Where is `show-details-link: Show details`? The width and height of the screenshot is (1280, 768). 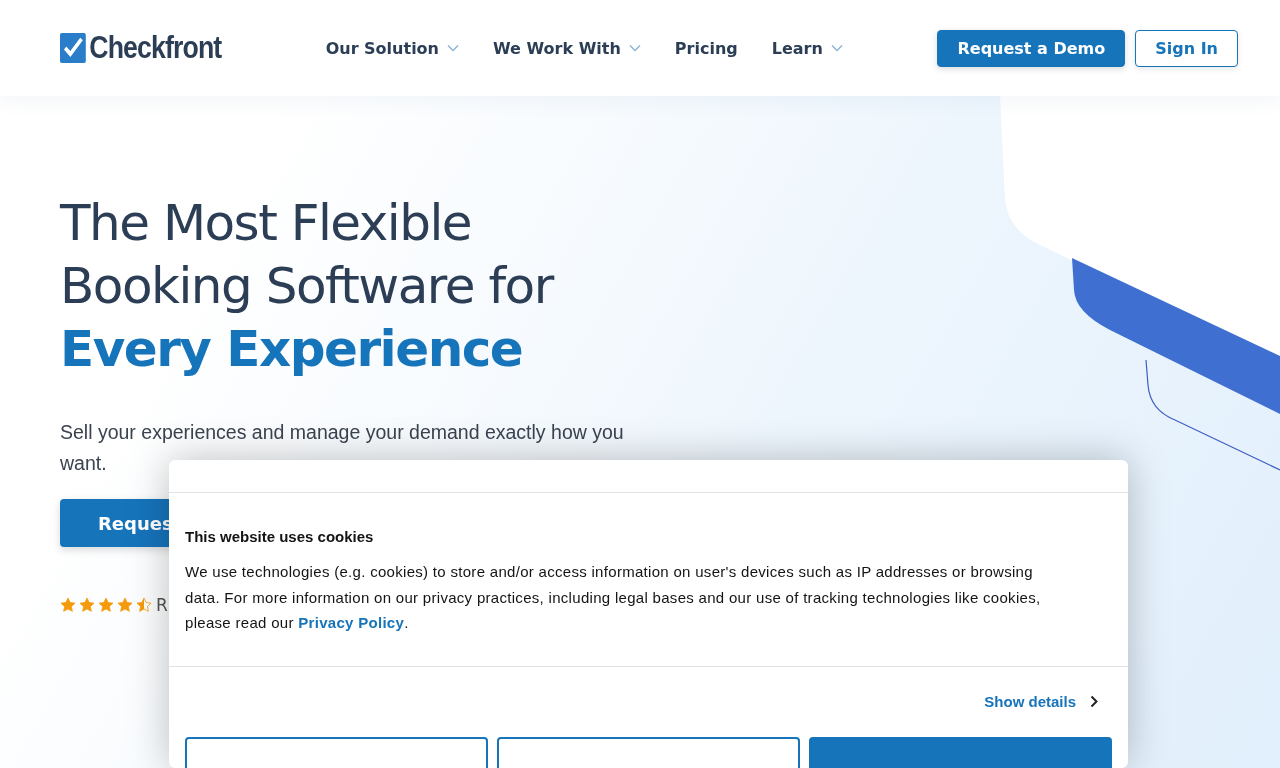
show-details-link: Show details is located at coordinates (1041, 701).